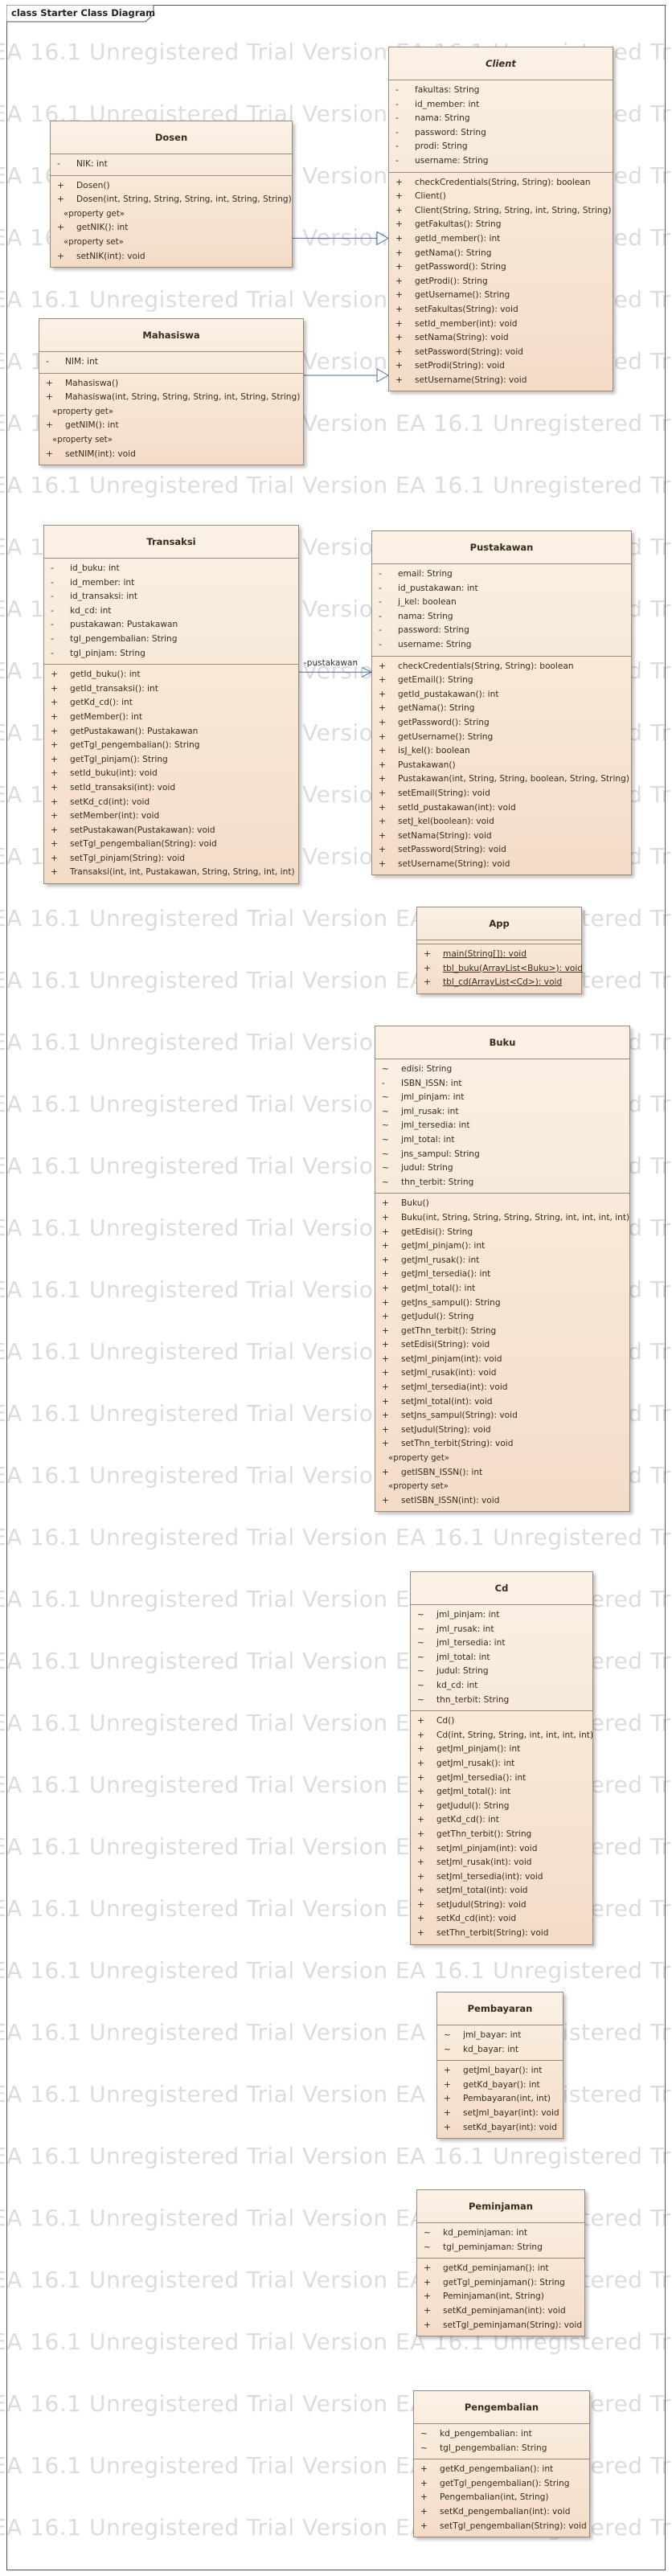 This screenshot has height=2576, width=672. What do you see at coordinates (493, 2448) in the screenshot?
I see `attribute-text: tgl_pengembalian: String` at bounding box center [493, 2448].